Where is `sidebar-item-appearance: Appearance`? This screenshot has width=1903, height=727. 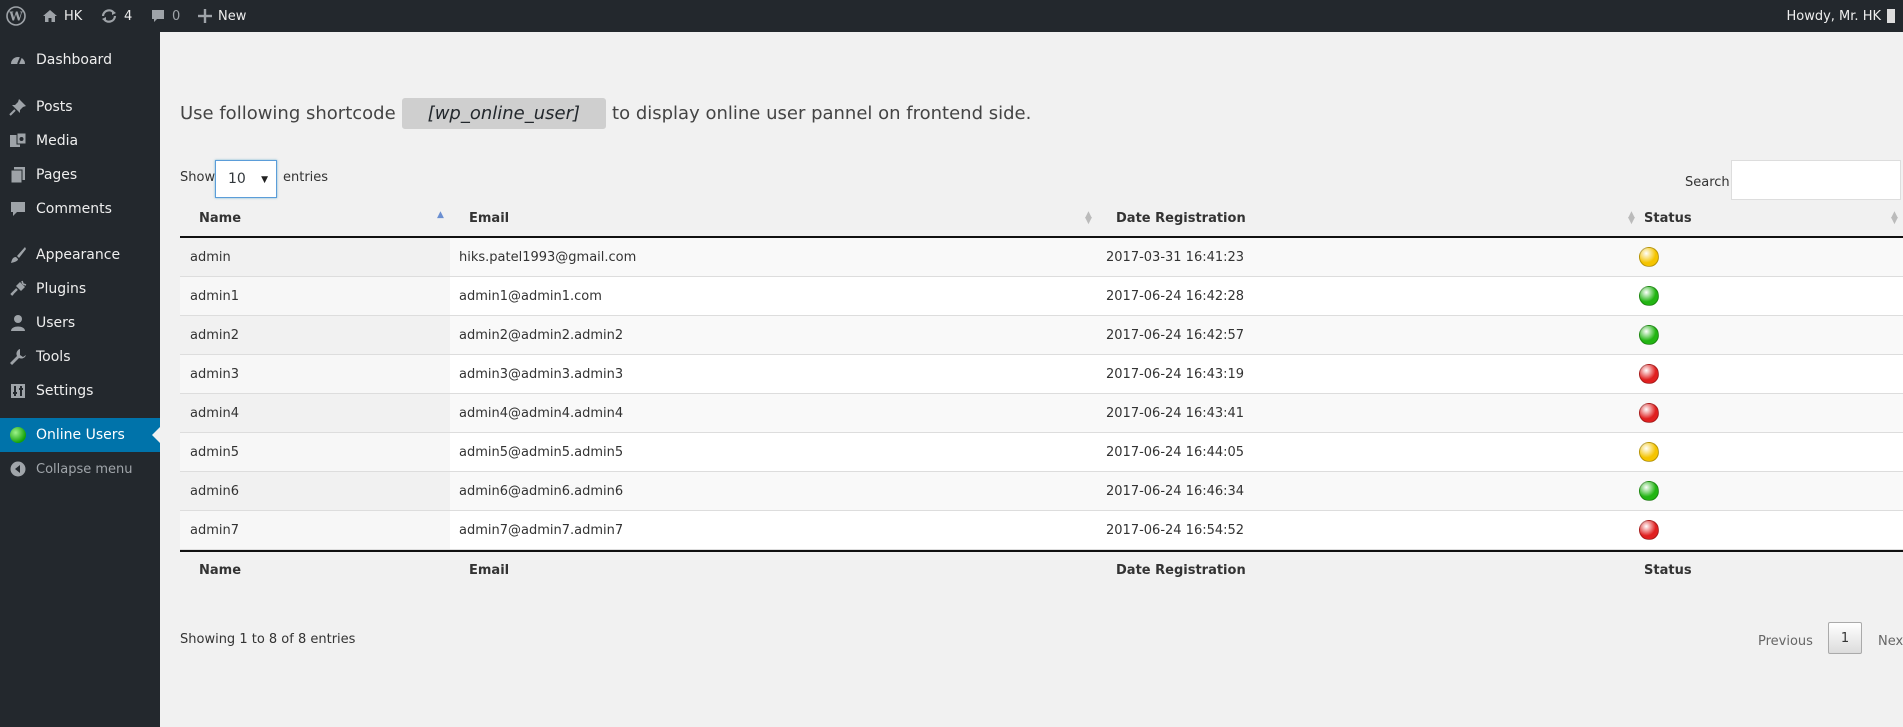
sidebar-item-appearance: Appearance is located at coordinates (80, 255).